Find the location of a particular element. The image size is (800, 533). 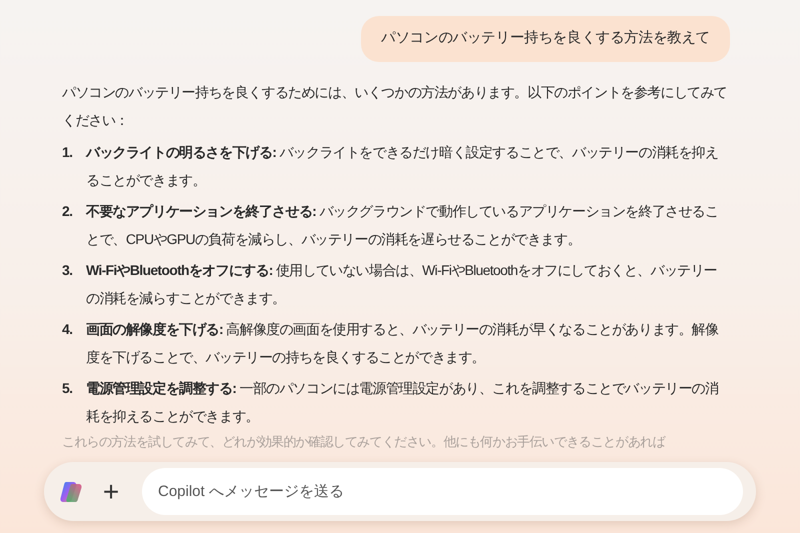

user-message: パソコンのバッテリー持ちを良くする方法を教えて is located at coordinates (545, 39).